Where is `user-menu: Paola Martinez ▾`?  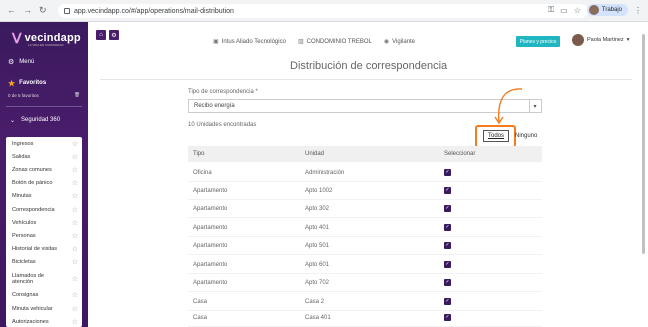
user-menu: Paola Martinez ▾ is located at coordinates (600, 40).